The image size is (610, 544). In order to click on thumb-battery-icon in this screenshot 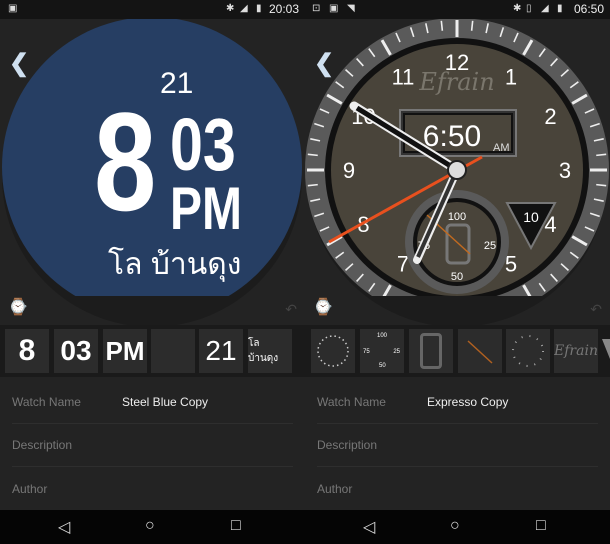, I will do `click(431, 351)`.